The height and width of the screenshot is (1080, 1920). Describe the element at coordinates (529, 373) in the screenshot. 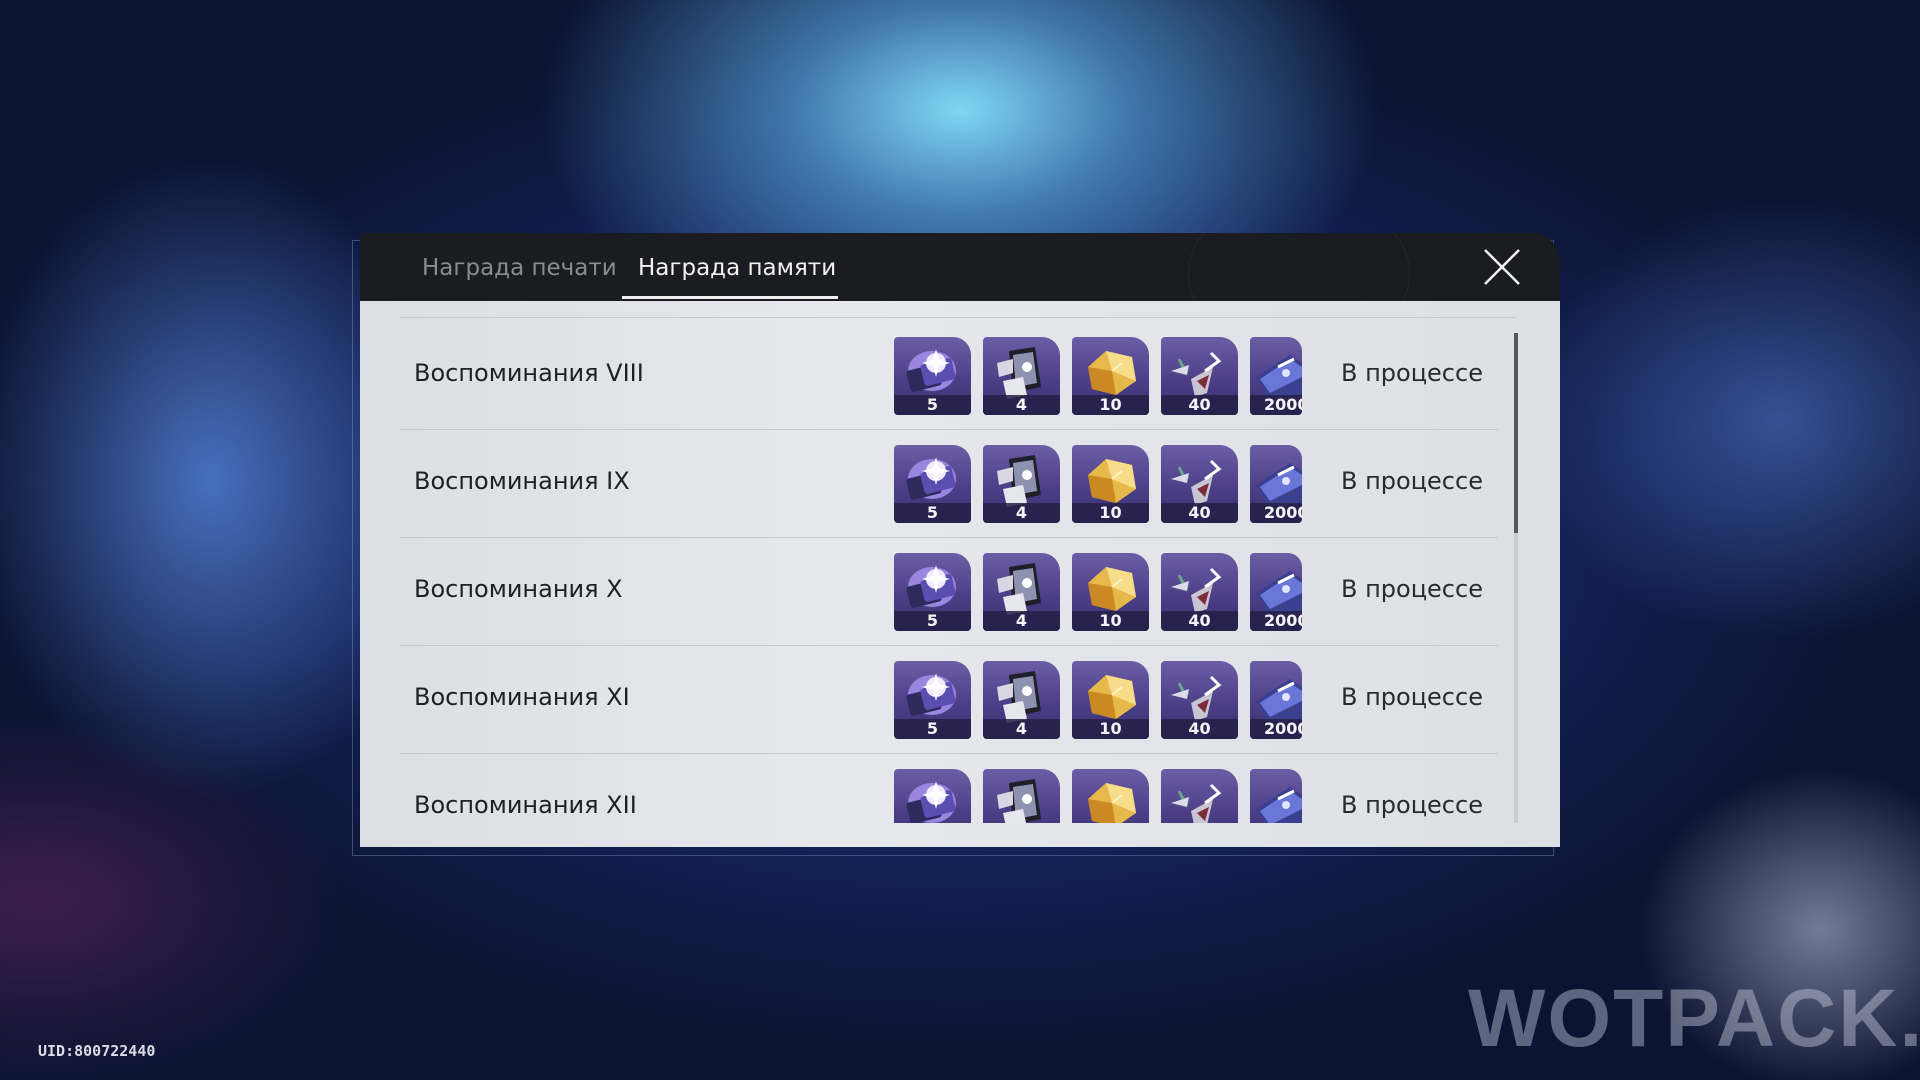

I see `row-title: Воспоминания VIII` at that location.